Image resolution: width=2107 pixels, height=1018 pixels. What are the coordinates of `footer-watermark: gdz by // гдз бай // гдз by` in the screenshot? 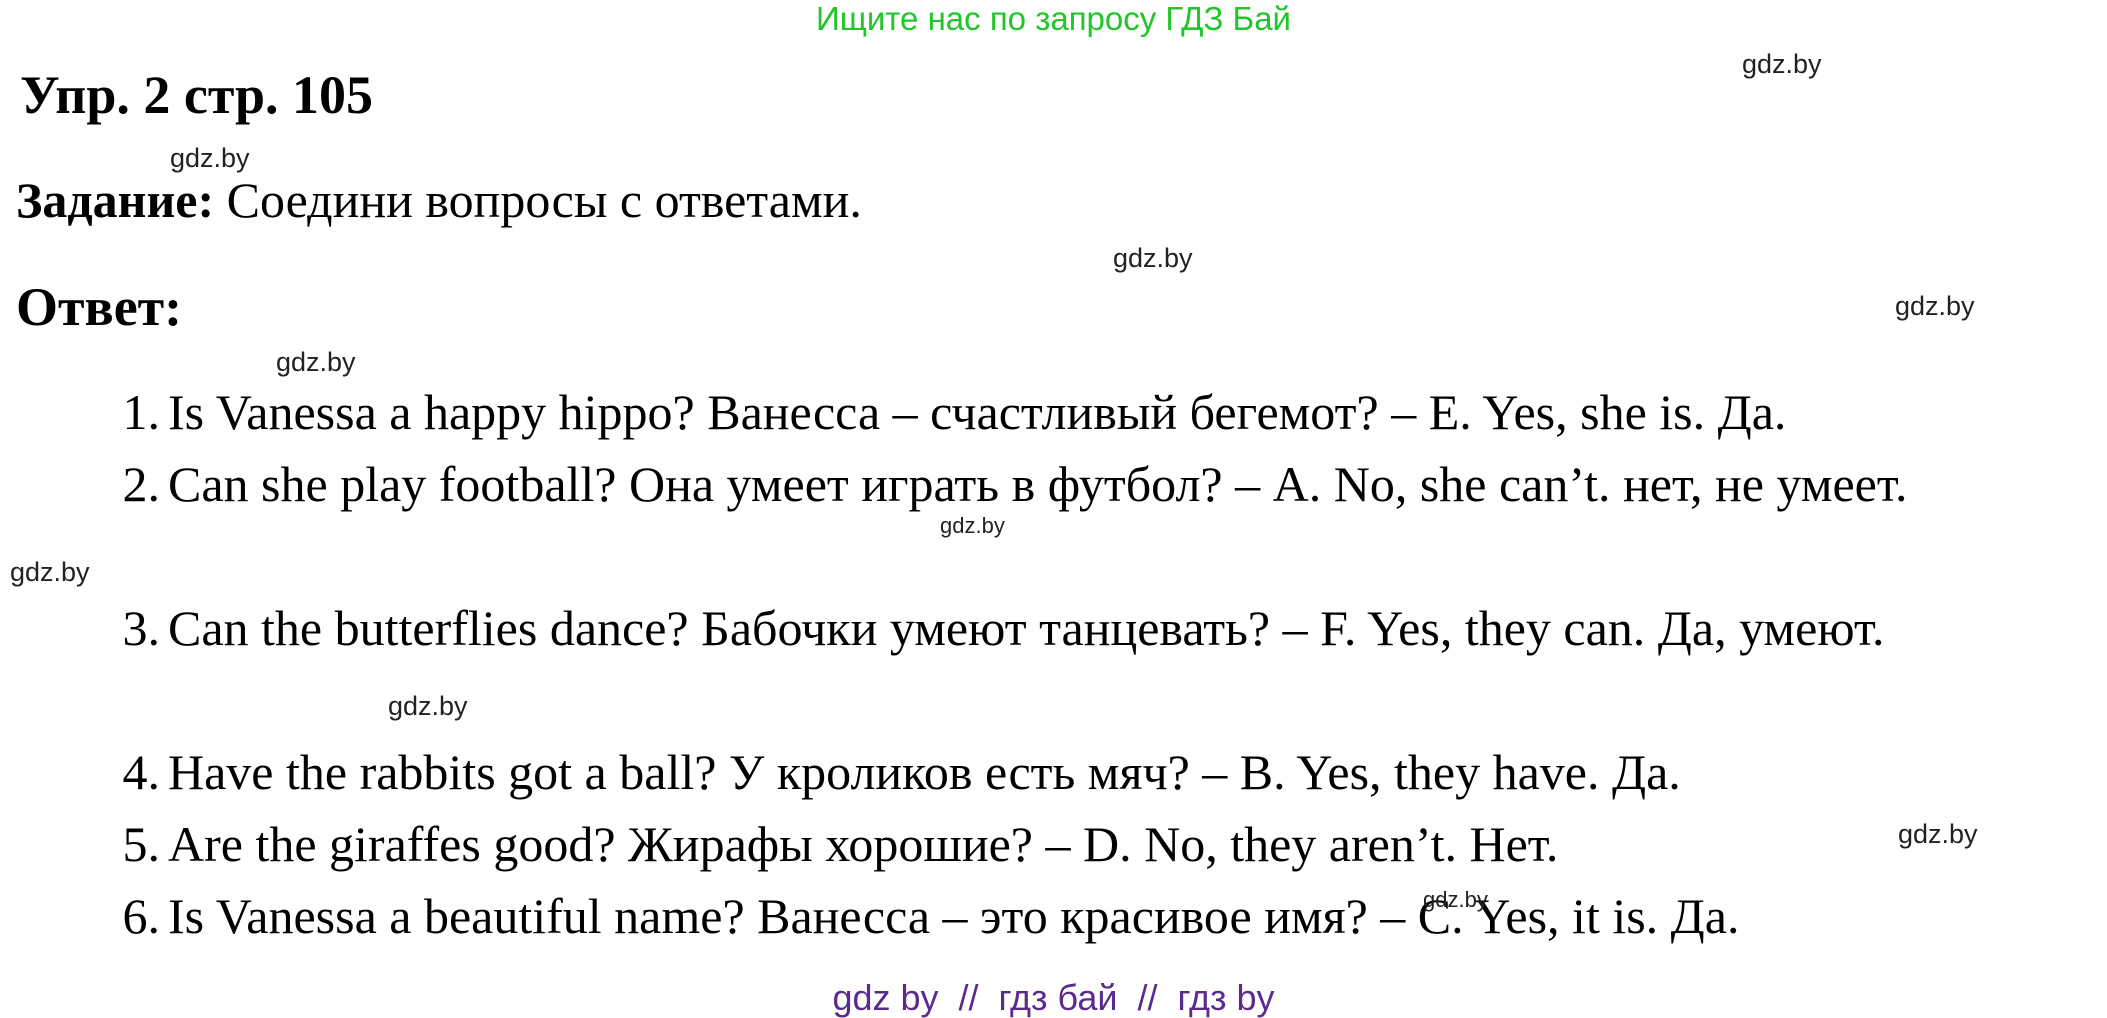 It's located at (1053, 997).